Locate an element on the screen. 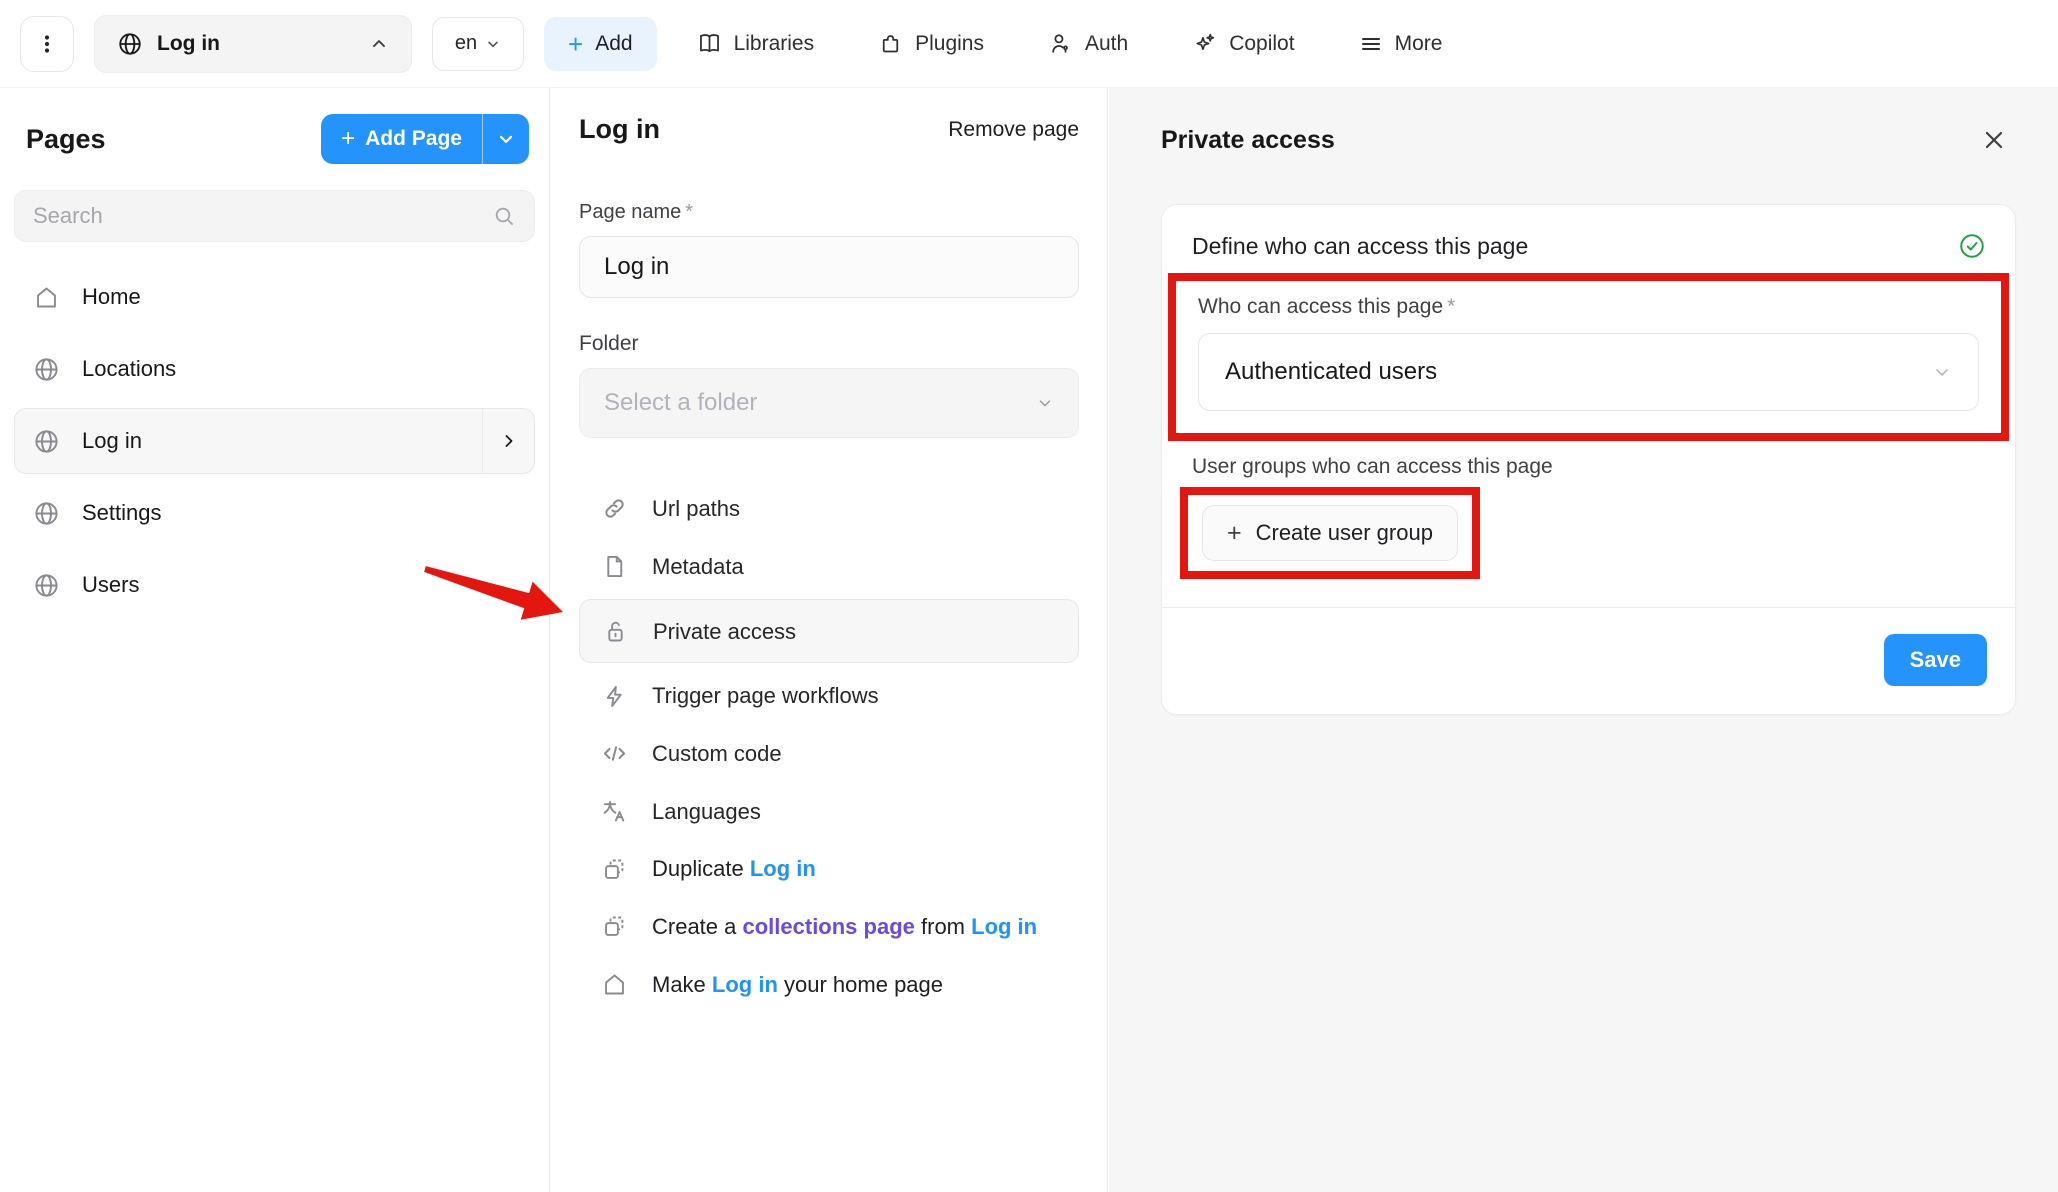  option-duplicate-page: Duplicate Log in is located at coordinates (829, 869).